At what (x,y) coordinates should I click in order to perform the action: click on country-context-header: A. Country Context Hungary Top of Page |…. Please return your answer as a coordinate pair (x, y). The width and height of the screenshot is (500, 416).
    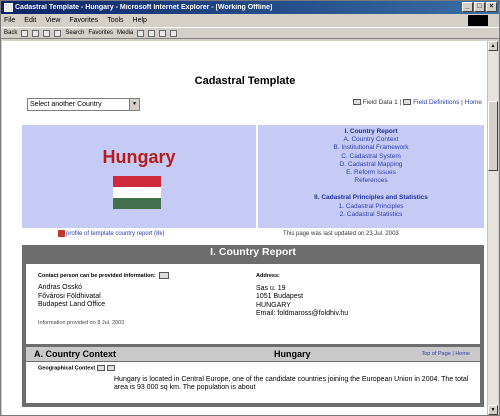
    Looking at the image, I should click on (253, 354).